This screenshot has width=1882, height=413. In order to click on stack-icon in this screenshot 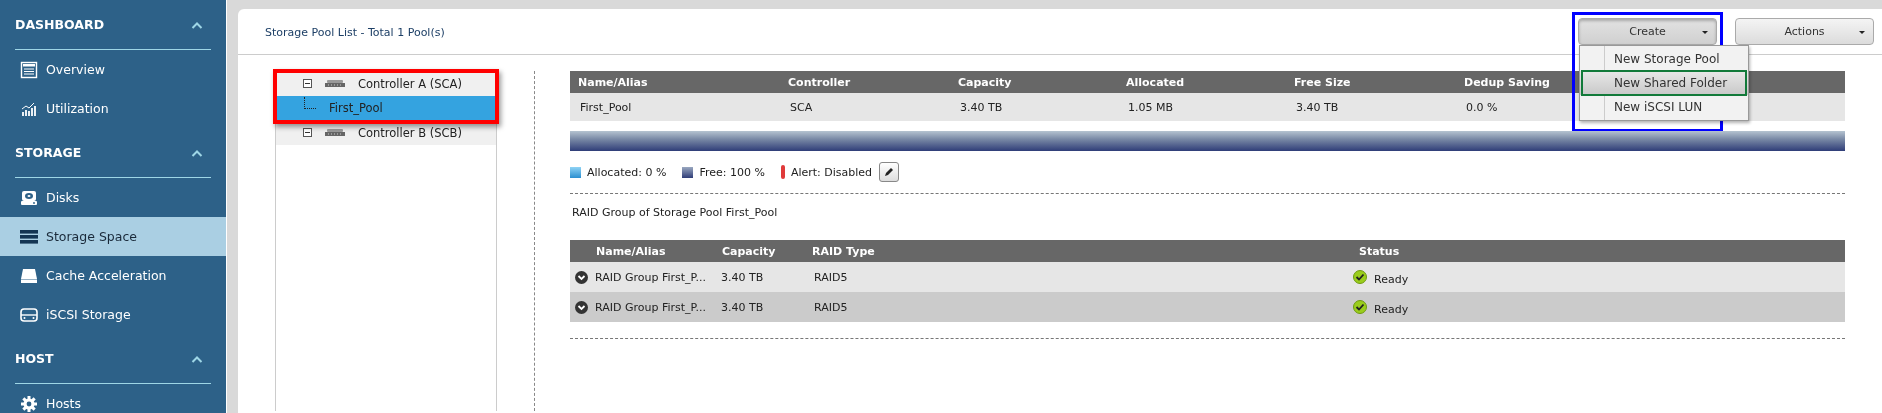, I will do `click(29, 236)`.